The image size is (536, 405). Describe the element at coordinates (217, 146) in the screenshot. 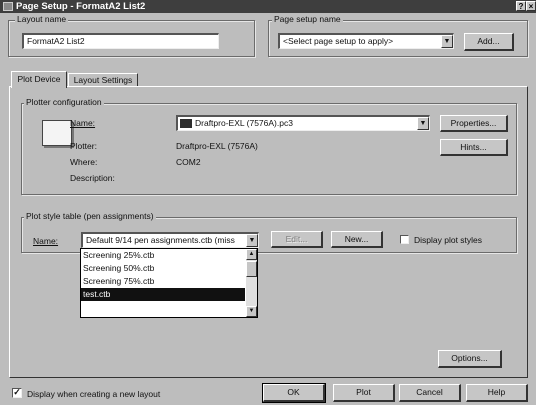

I see `plotter-value: Draftpro-EXL (7576A)` at that location.